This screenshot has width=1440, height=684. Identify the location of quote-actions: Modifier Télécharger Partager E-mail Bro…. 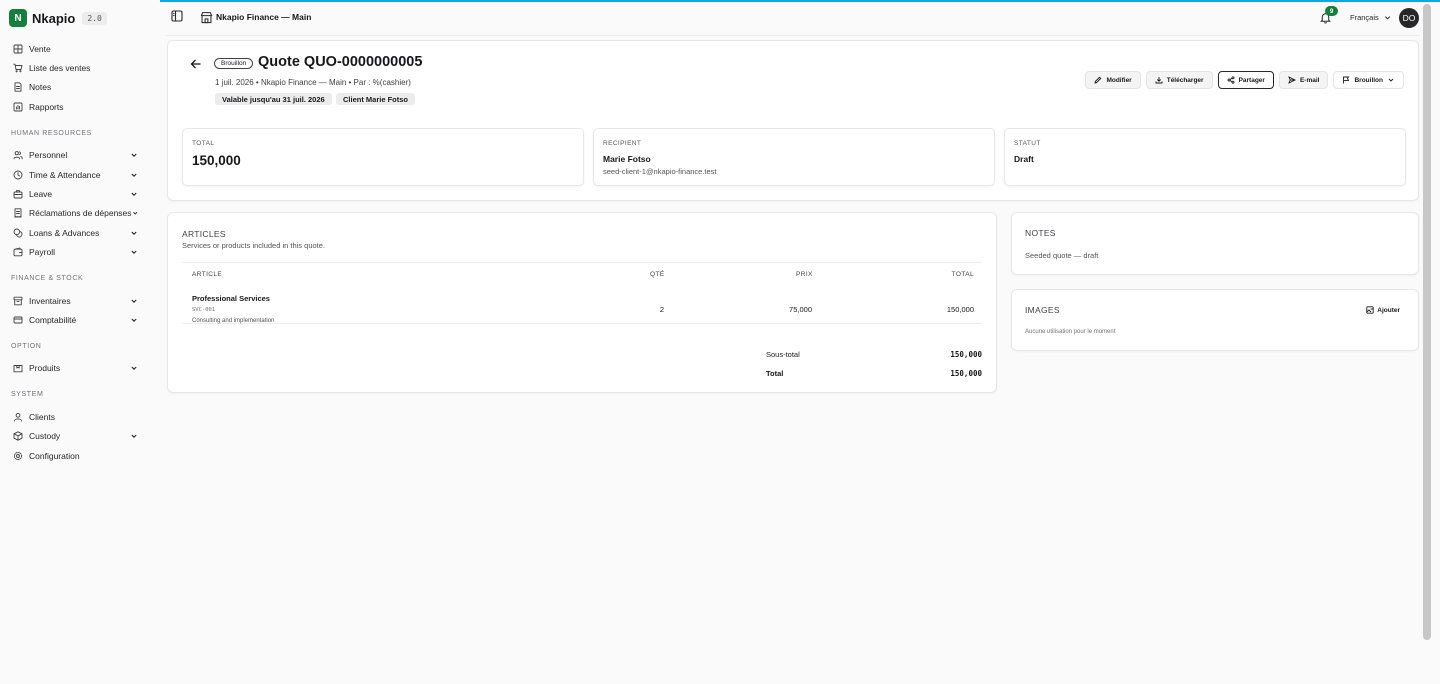
(1244, 80).